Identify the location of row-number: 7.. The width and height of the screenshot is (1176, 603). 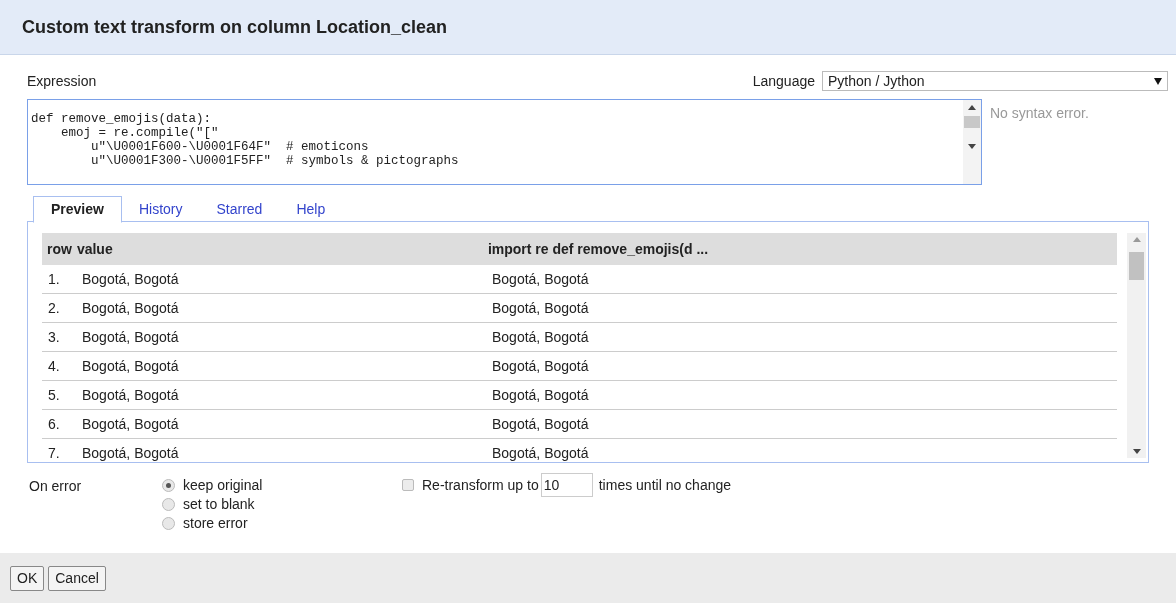
(54, 452).